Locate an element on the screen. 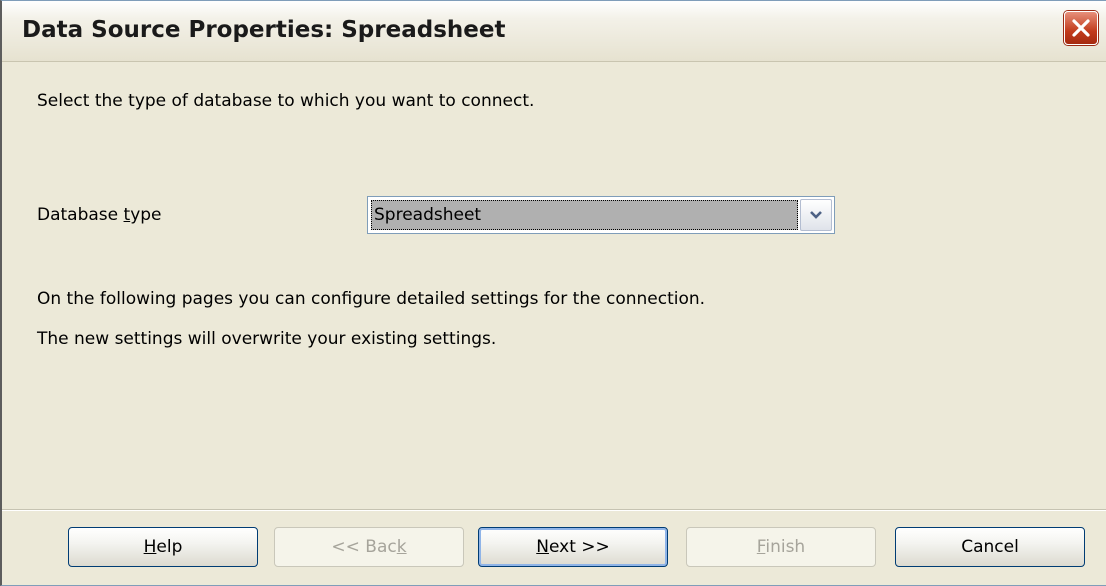 This screenshot has width=1106, height=586. window-title: Data Source Properties: Spreadsheet is located at coordinates (264, 30).